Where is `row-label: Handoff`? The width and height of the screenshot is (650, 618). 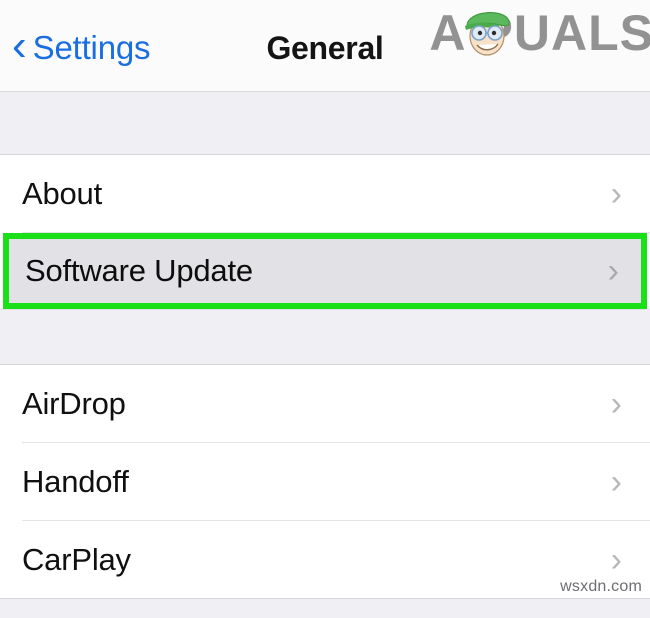
row-label: Handoff is located at coordinates (75, 481).